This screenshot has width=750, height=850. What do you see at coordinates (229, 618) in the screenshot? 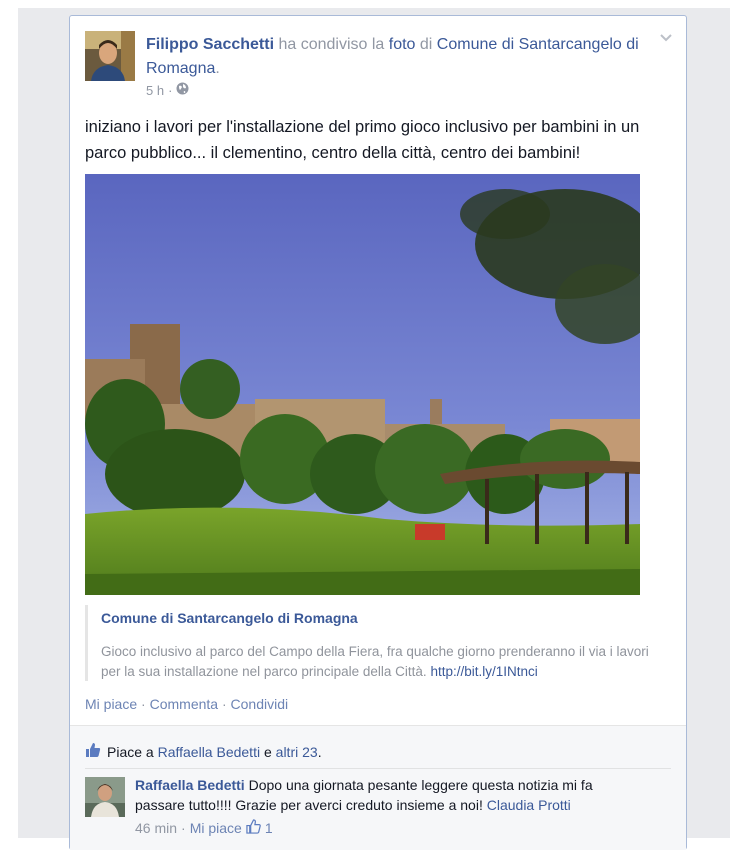
I see `shared-page-title: Comune di Santarcangelo di Romagna` at bounding box center [229, 618].